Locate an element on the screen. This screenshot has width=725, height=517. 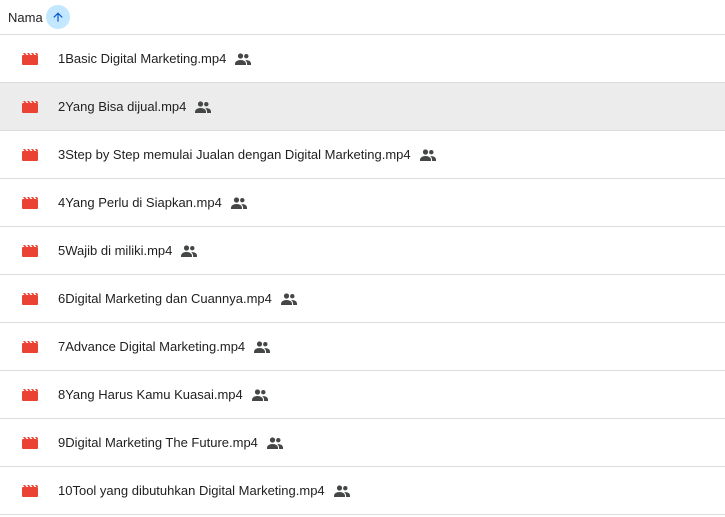
file-name-text: 7Advance Digital Marketing.mp4 is located at coordinates (152, 346).